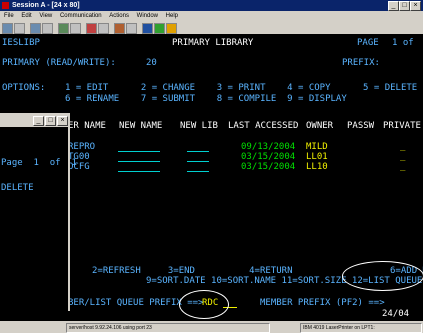 This screenshot has height=333, width=423. I want to click on table-row-2-new-name-field, so click(139, 161).